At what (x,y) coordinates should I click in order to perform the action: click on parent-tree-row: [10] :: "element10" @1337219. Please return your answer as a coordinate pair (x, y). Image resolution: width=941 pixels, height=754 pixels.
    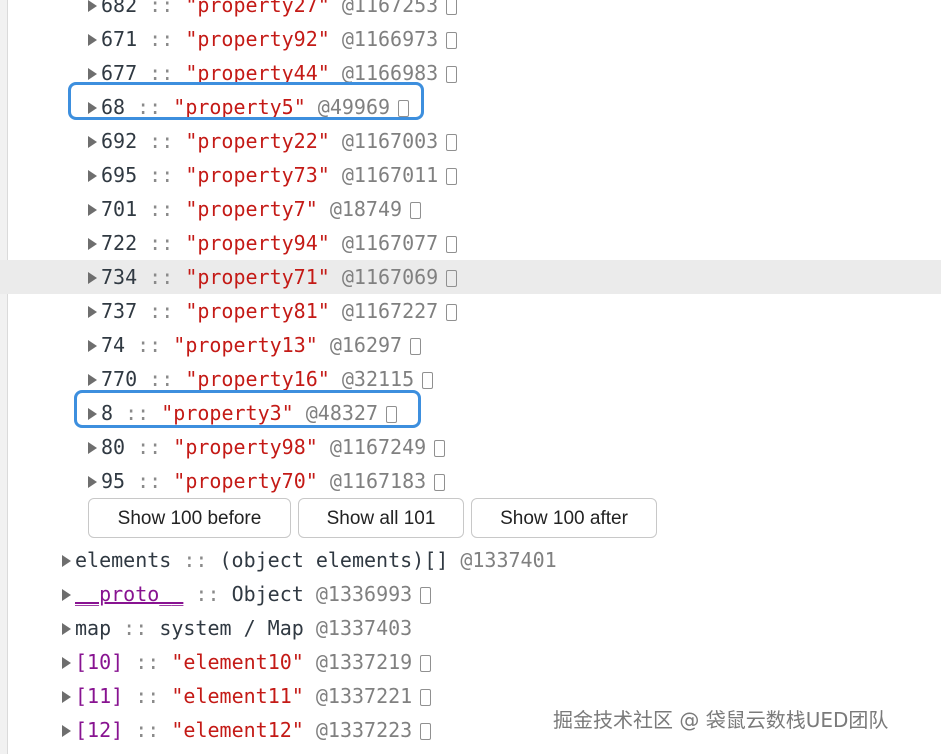
    Looking at the image, I should click on (470, 662).